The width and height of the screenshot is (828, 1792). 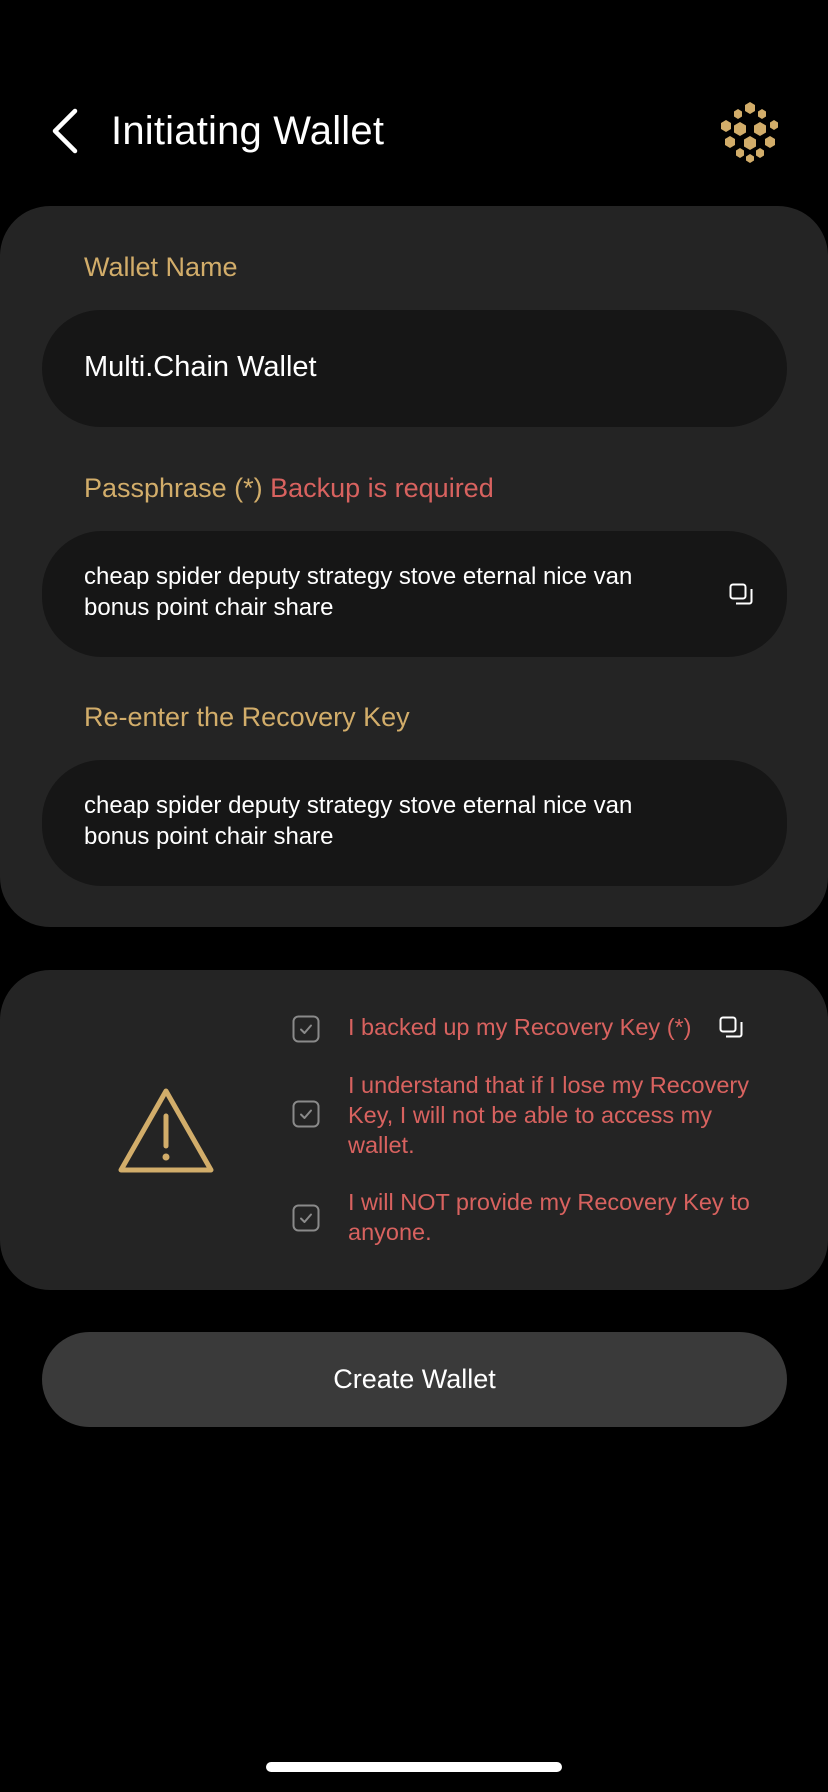 I want to click on passphrase-label: Passphrase (*), so click(x=173, y=488).